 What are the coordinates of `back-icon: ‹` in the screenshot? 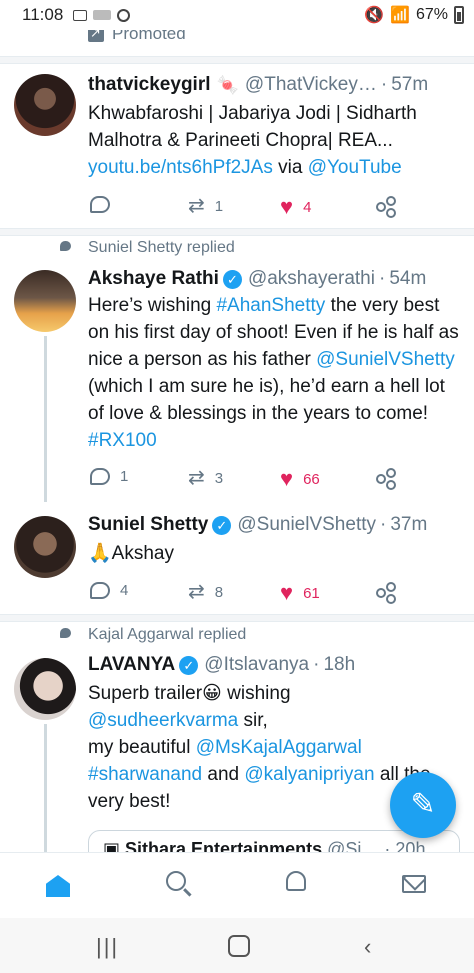 It's located at (367, 947).